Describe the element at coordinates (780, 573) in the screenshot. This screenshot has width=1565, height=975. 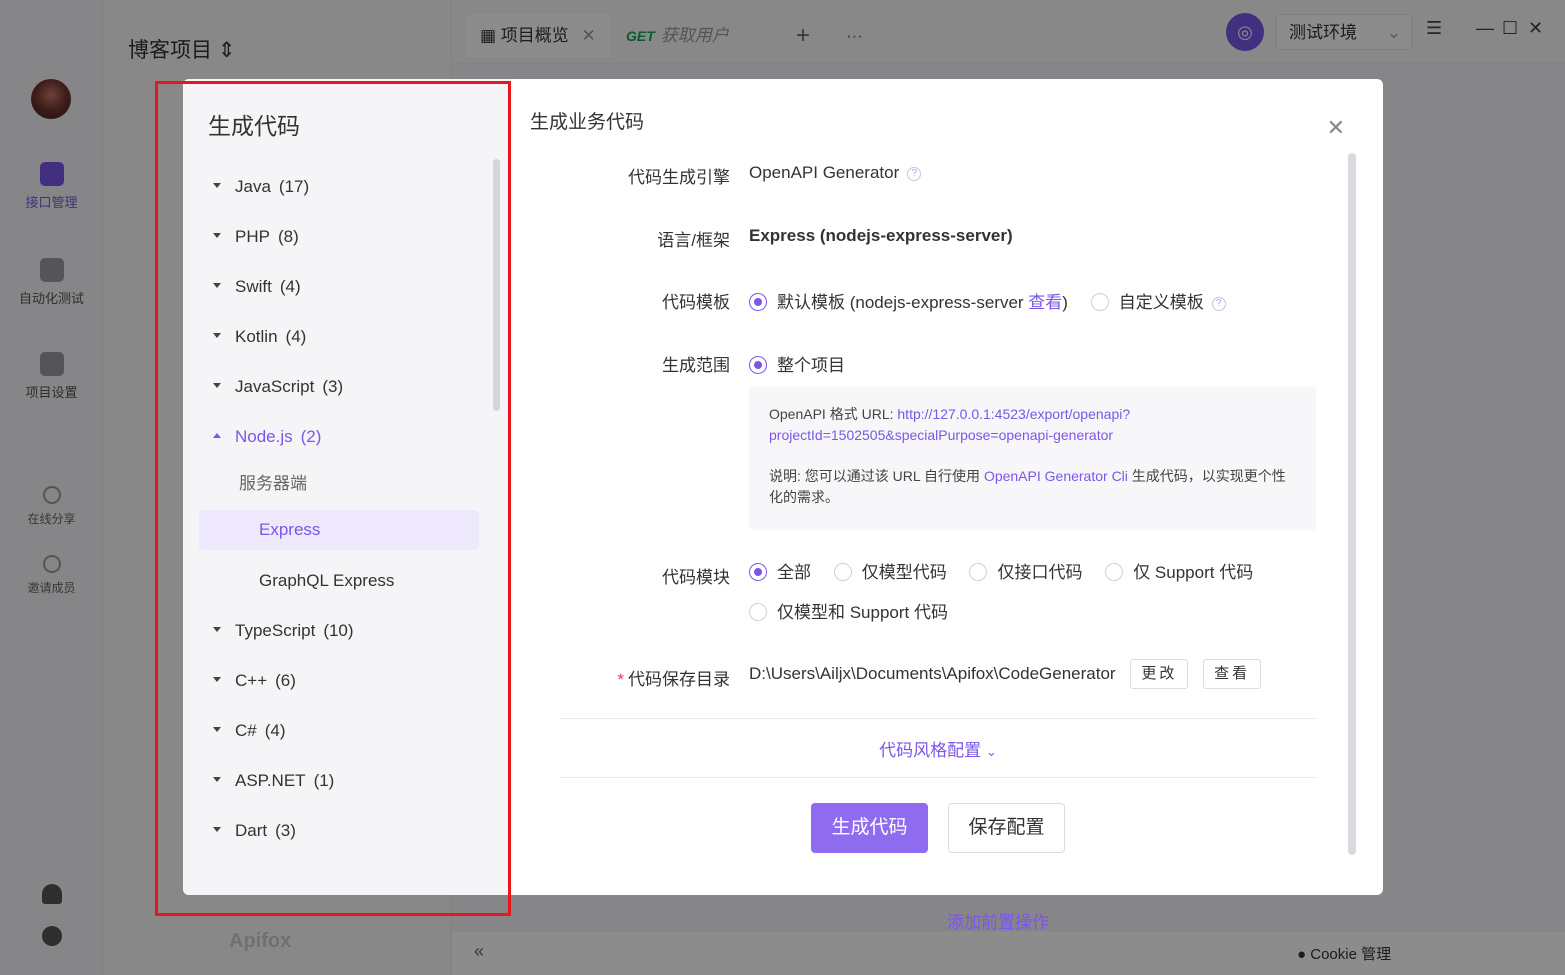
I see `module-all-radio: 全部` at that location.